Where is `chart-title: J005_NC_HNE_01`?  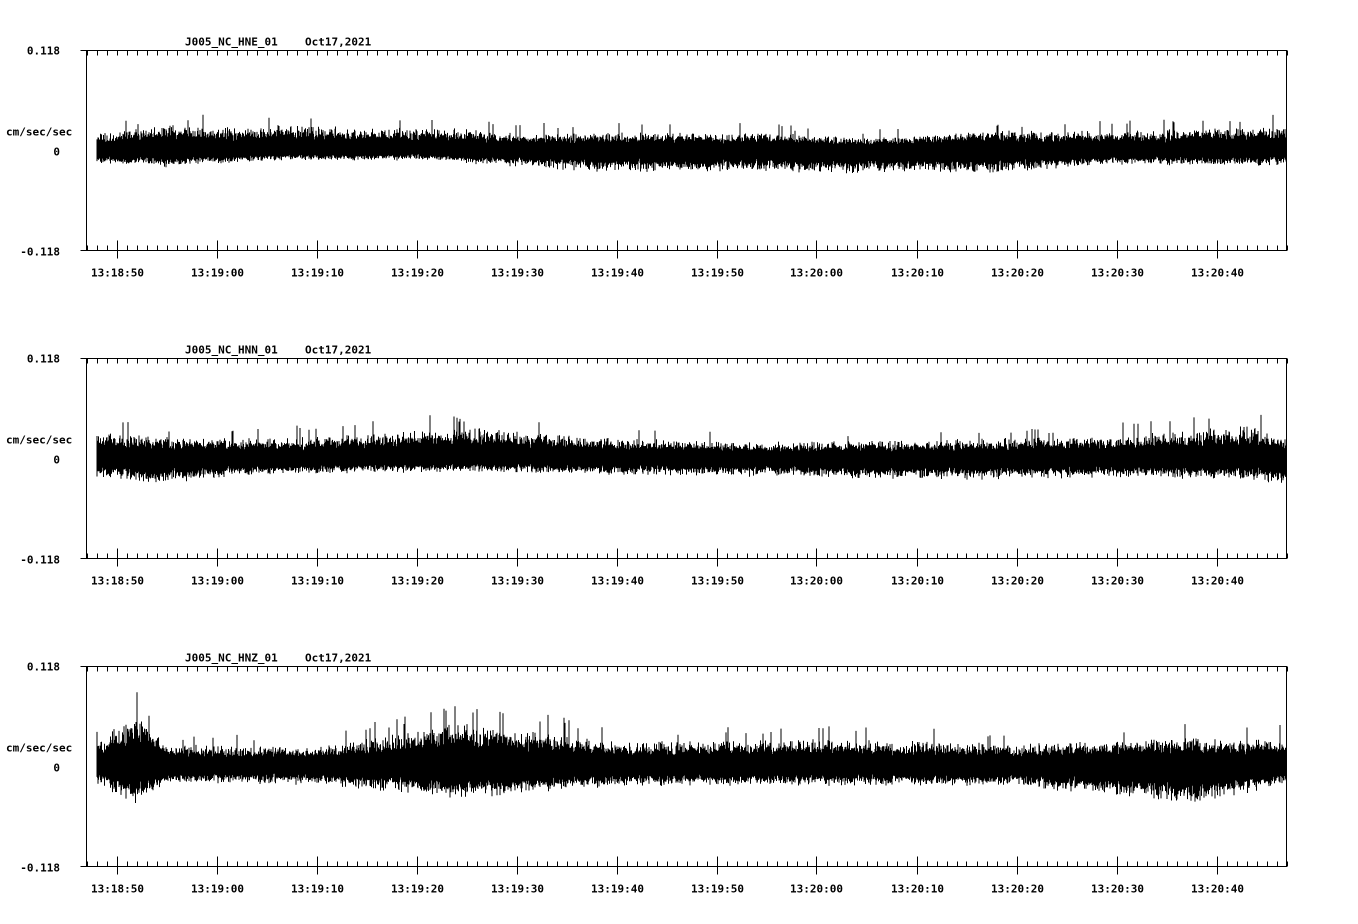
chart-title: J005_NC_HNE_01 is located at coordinates (231, 42).